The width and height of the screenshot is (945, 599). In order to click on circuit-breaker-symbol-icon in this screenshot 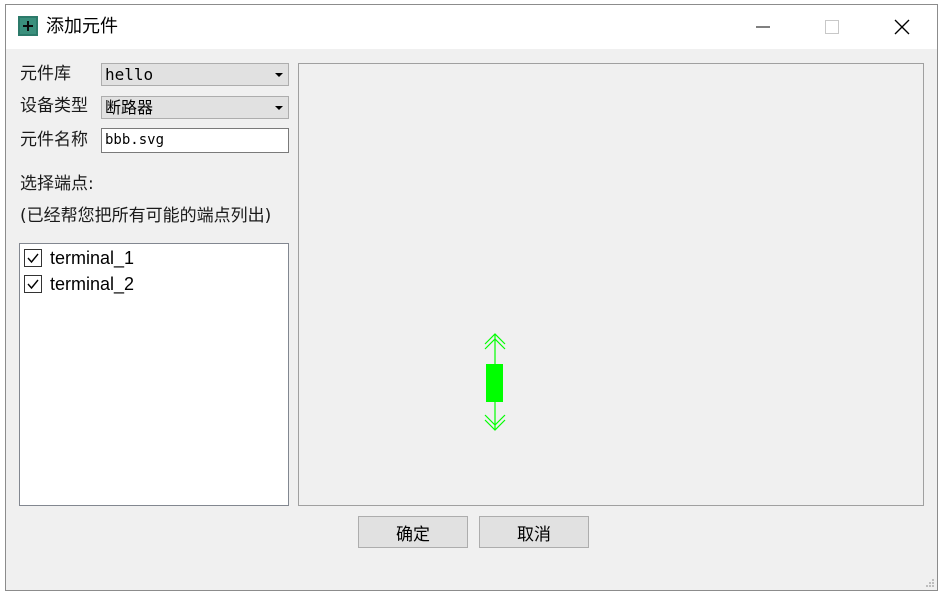, I will do `click(495, 382)`.